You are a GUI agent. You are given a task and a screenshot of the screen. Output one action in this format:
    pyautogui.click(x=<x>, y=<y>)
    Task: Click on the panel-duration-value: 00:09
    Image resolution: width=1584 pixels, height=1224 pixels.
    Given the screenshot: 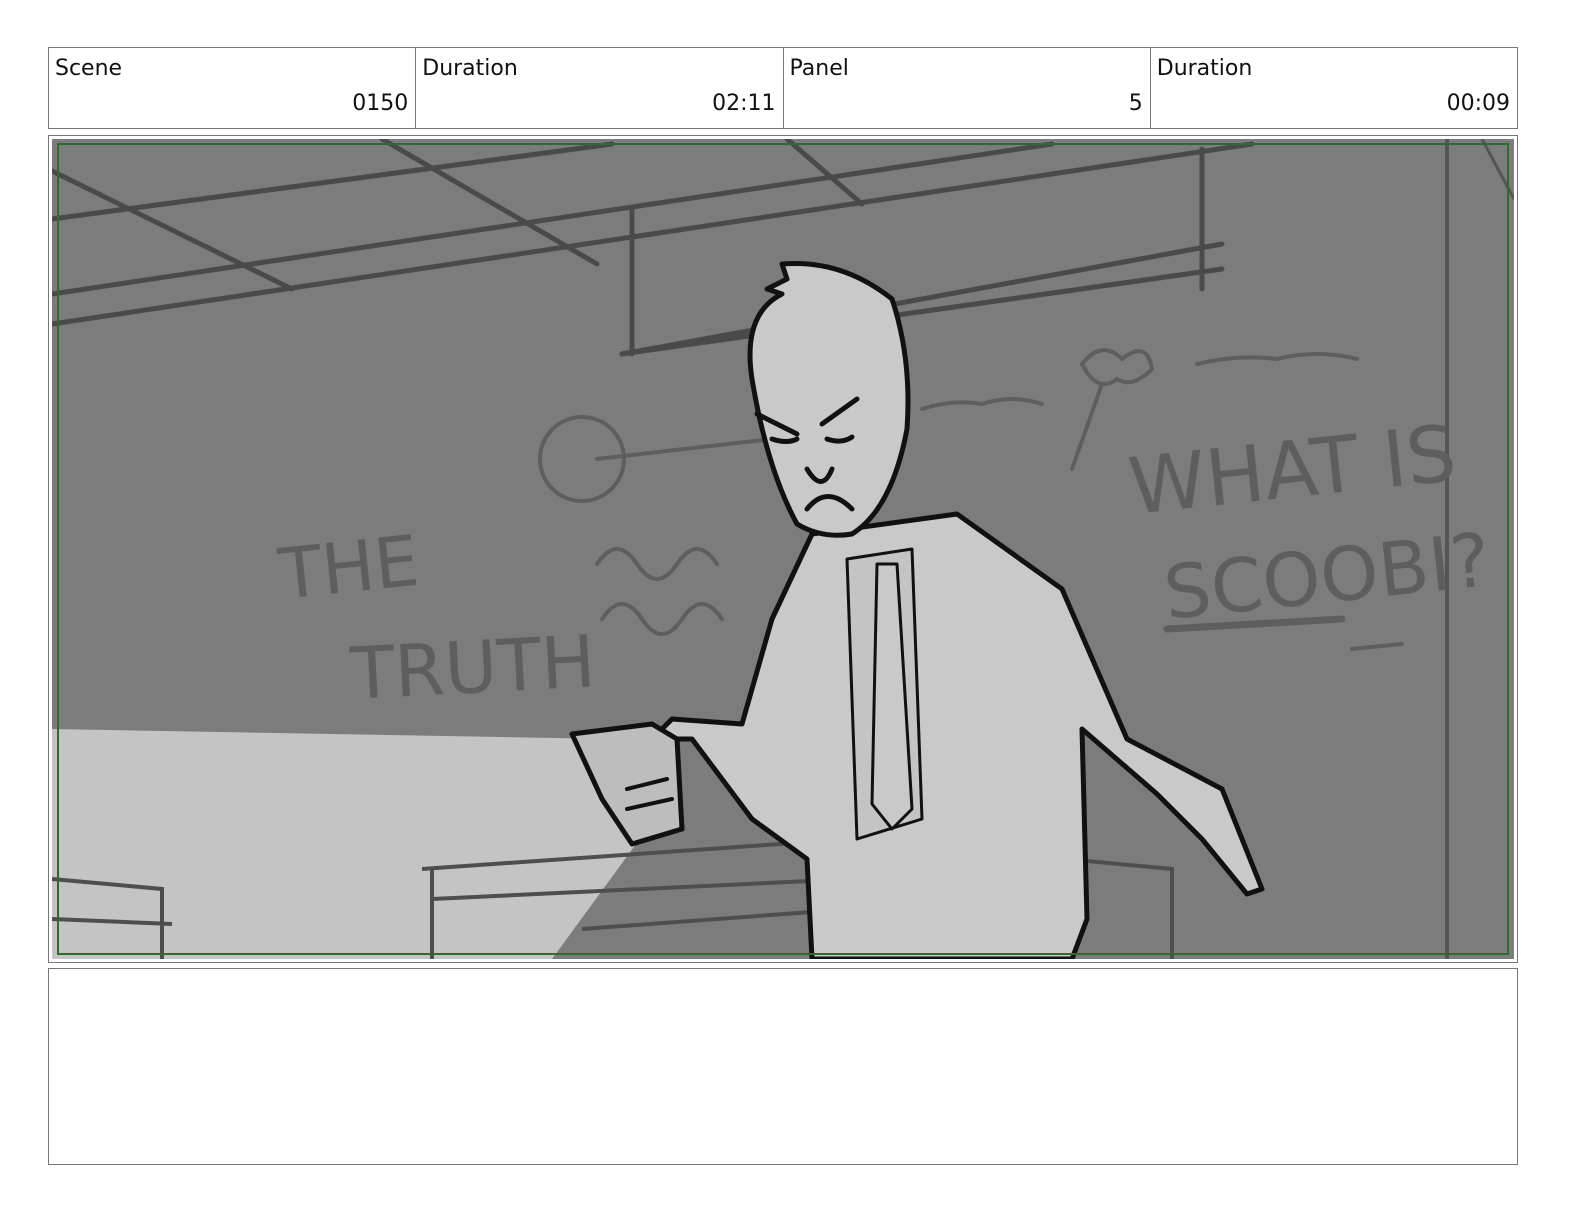 What is the action you would take?
    pyautogui.click(x=1478, y=103)
    